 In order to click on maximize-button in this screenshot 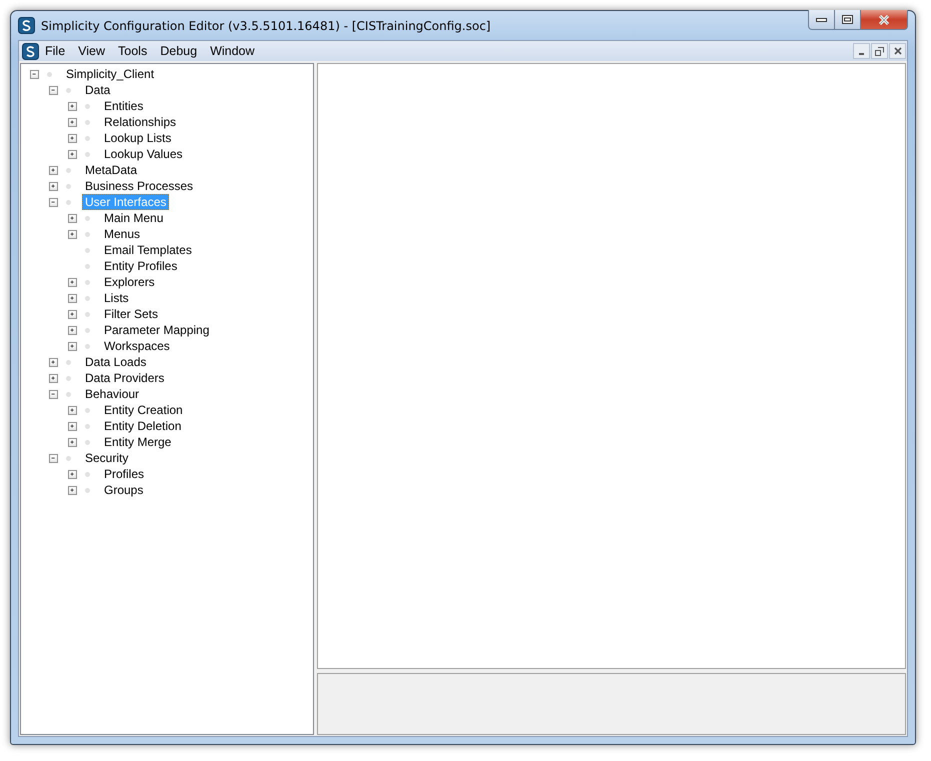, I will do `click(848, 20)`.